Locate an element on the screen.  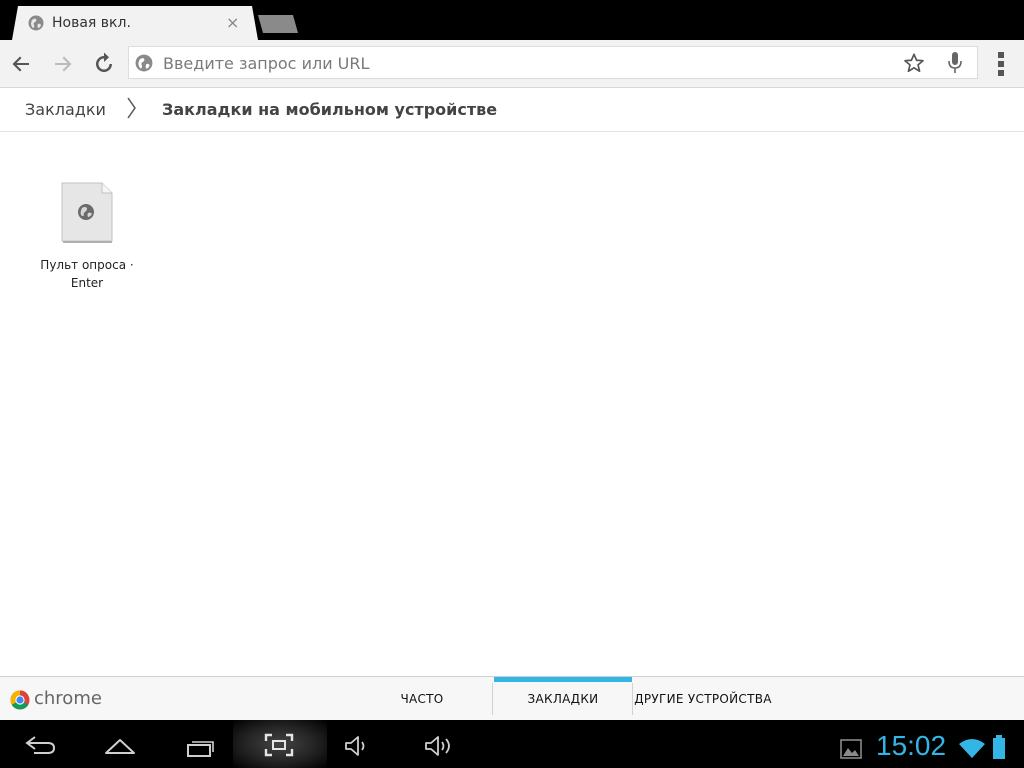
toolbar is located at coordinates (512, 64).